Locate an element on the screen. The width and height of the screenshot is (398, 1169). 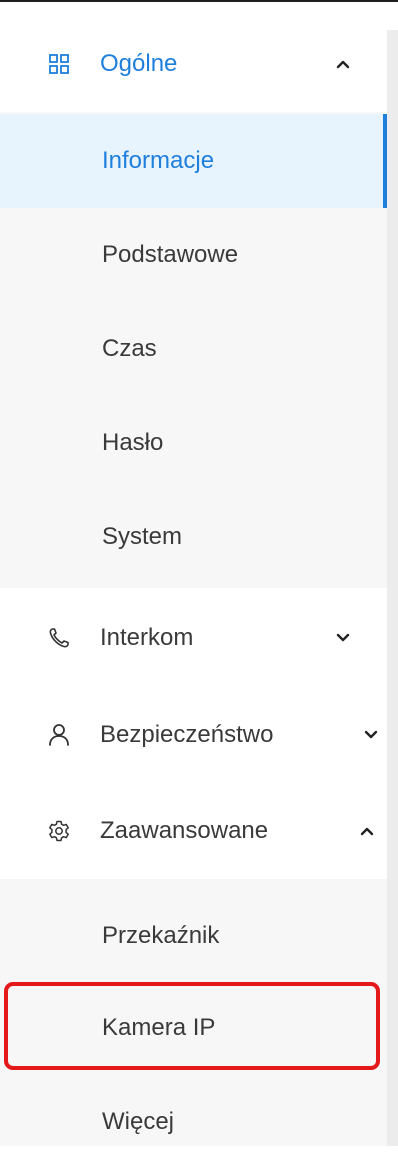
sidebar-group-interkom: Interkom is located at coordinates (193, 638).